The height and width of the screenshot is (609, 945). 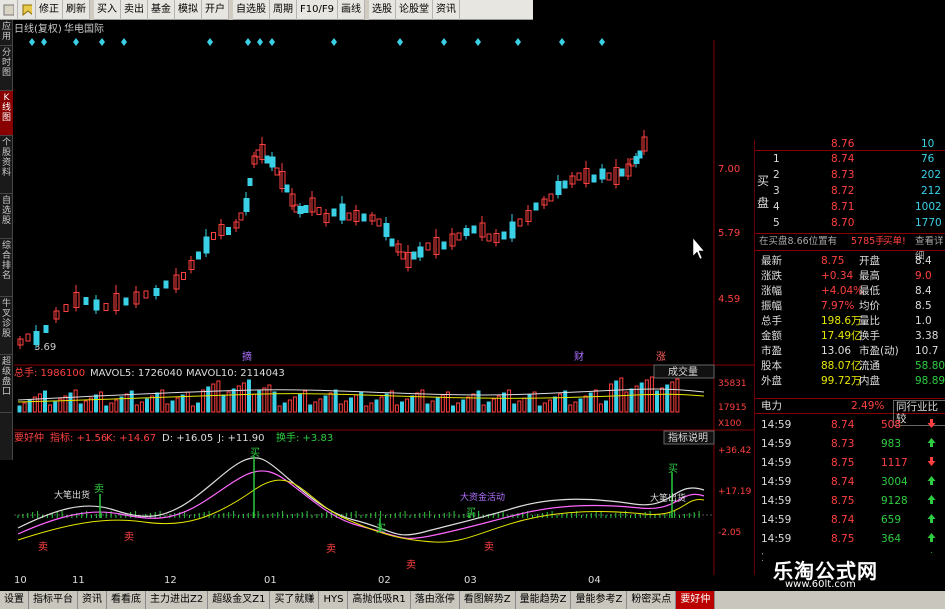 I want to click on bid-row: 1 8.74 76, so click(x=850, y=159).